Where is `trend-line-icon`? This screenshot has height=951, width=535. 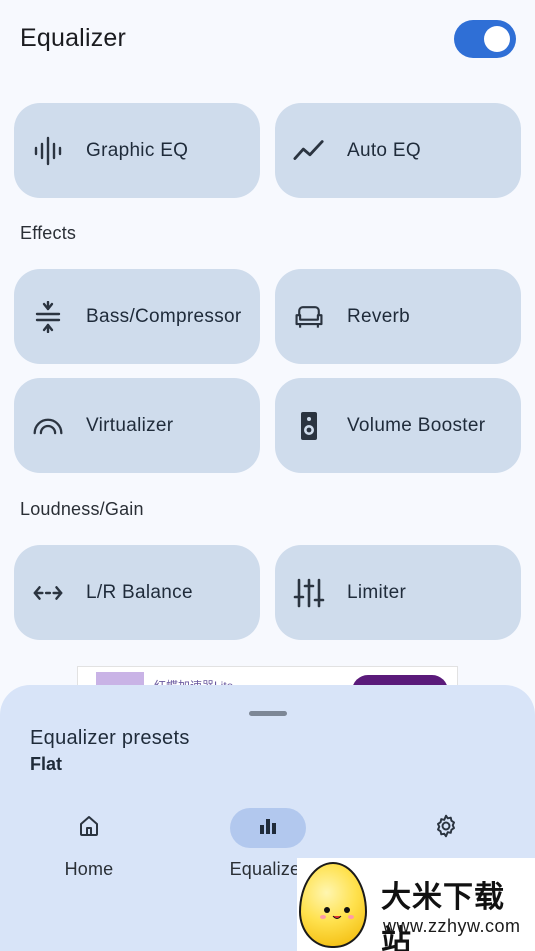 trend-line-icon is located at coordinates (309, 151).